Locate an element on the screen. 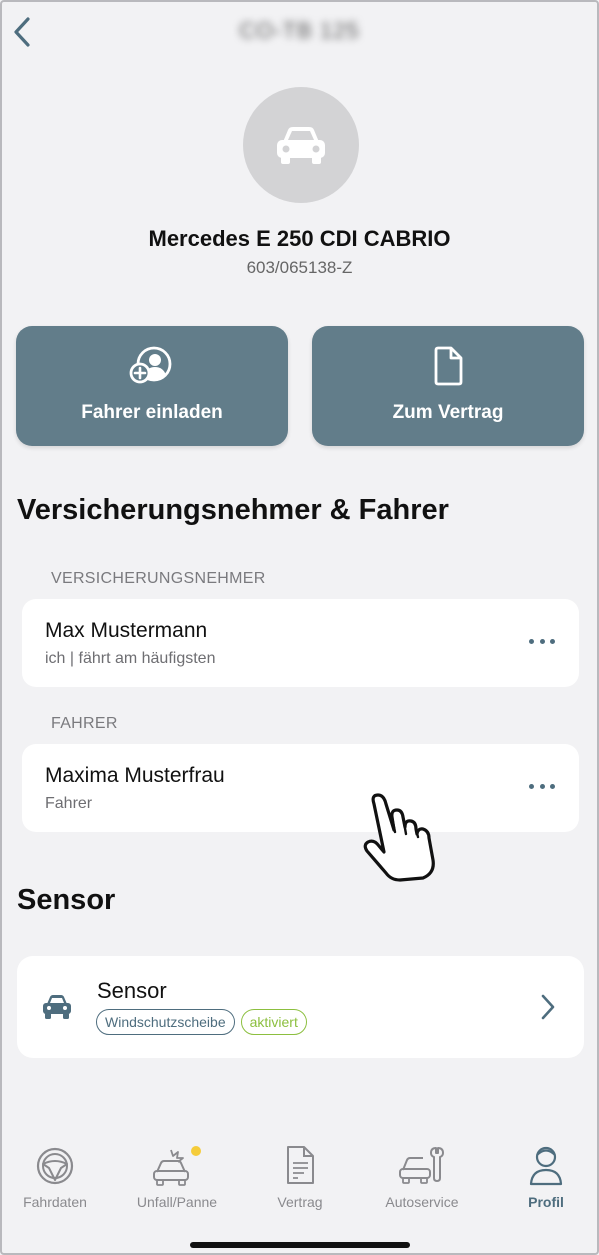 The height and width of the screenshot is (1255, 599). policyholder-card: Max Mustermann ich | fährt am häufigsten is located at coordinates (300, 643).